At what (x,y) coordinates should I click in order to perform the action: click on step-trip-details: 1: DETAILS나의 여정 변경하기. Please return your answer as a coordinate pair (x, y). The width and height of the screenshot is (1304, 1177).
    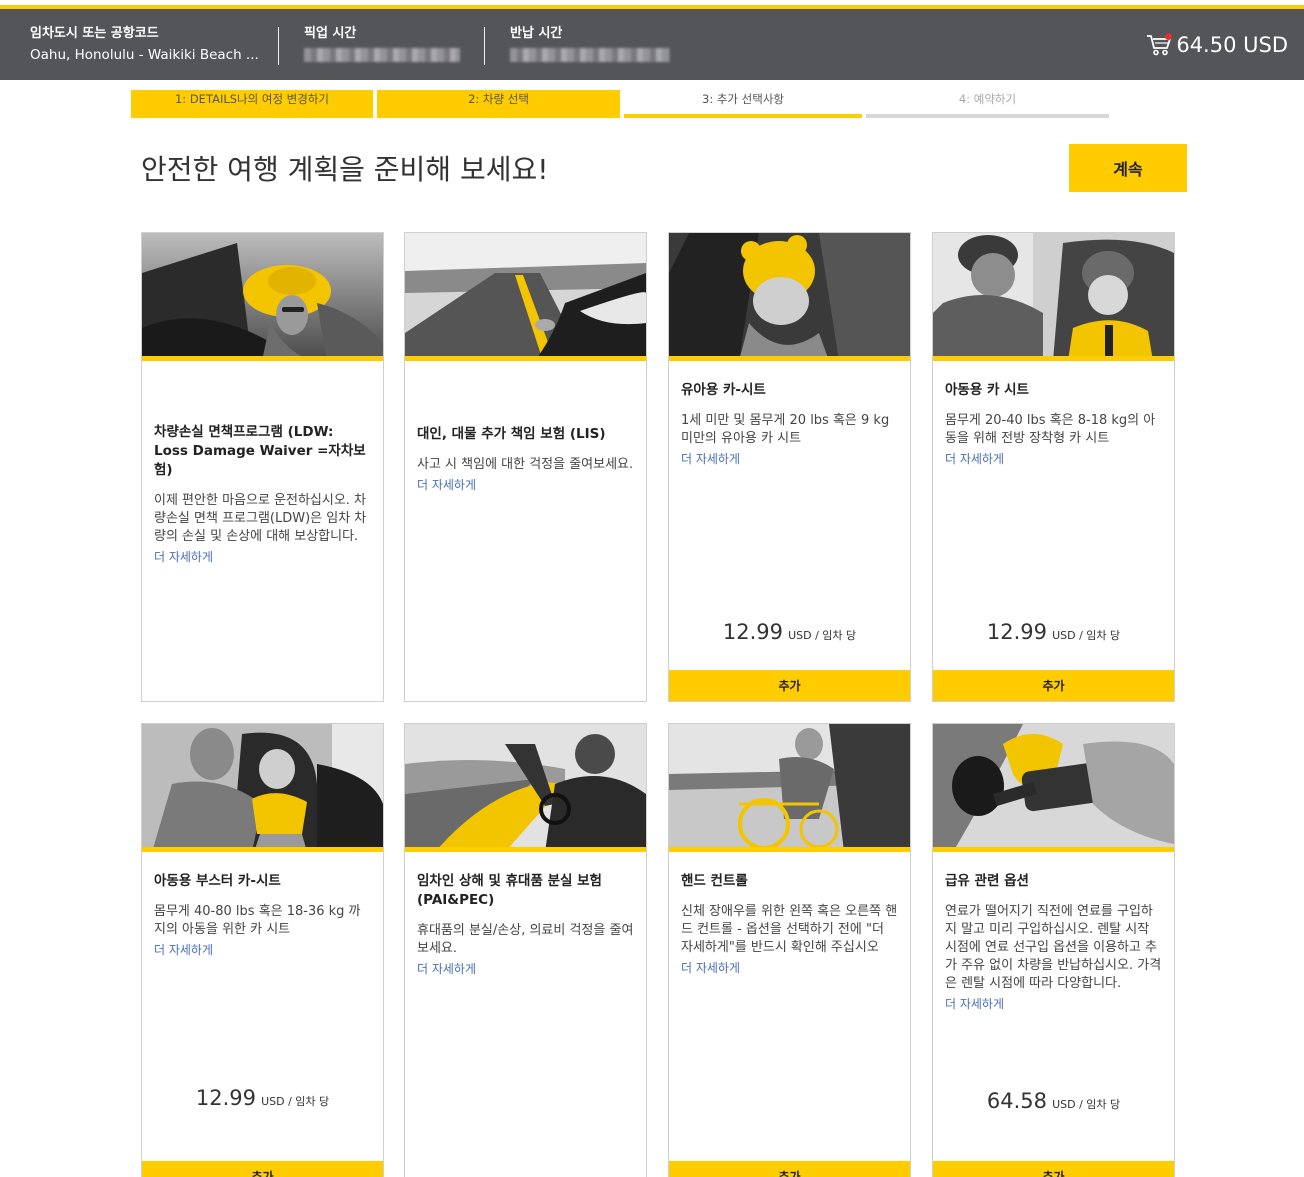
    Looking at the image, I should click on (252, 104).